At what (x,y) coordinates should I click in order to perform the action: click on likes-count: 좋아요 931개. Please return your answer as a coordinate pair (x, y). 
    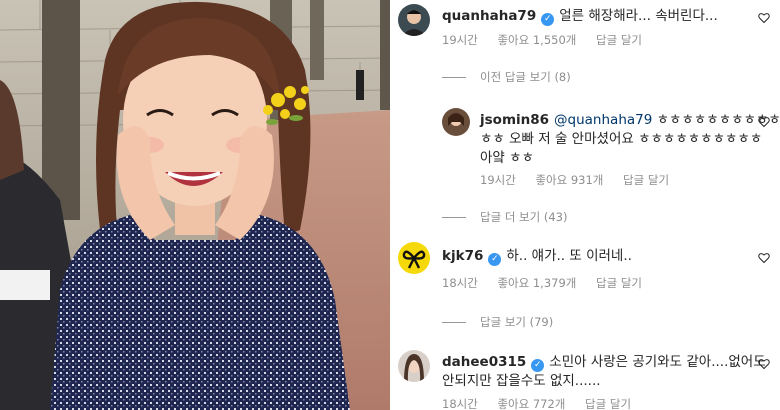
    Looking at the image, I should click on (569, 180).